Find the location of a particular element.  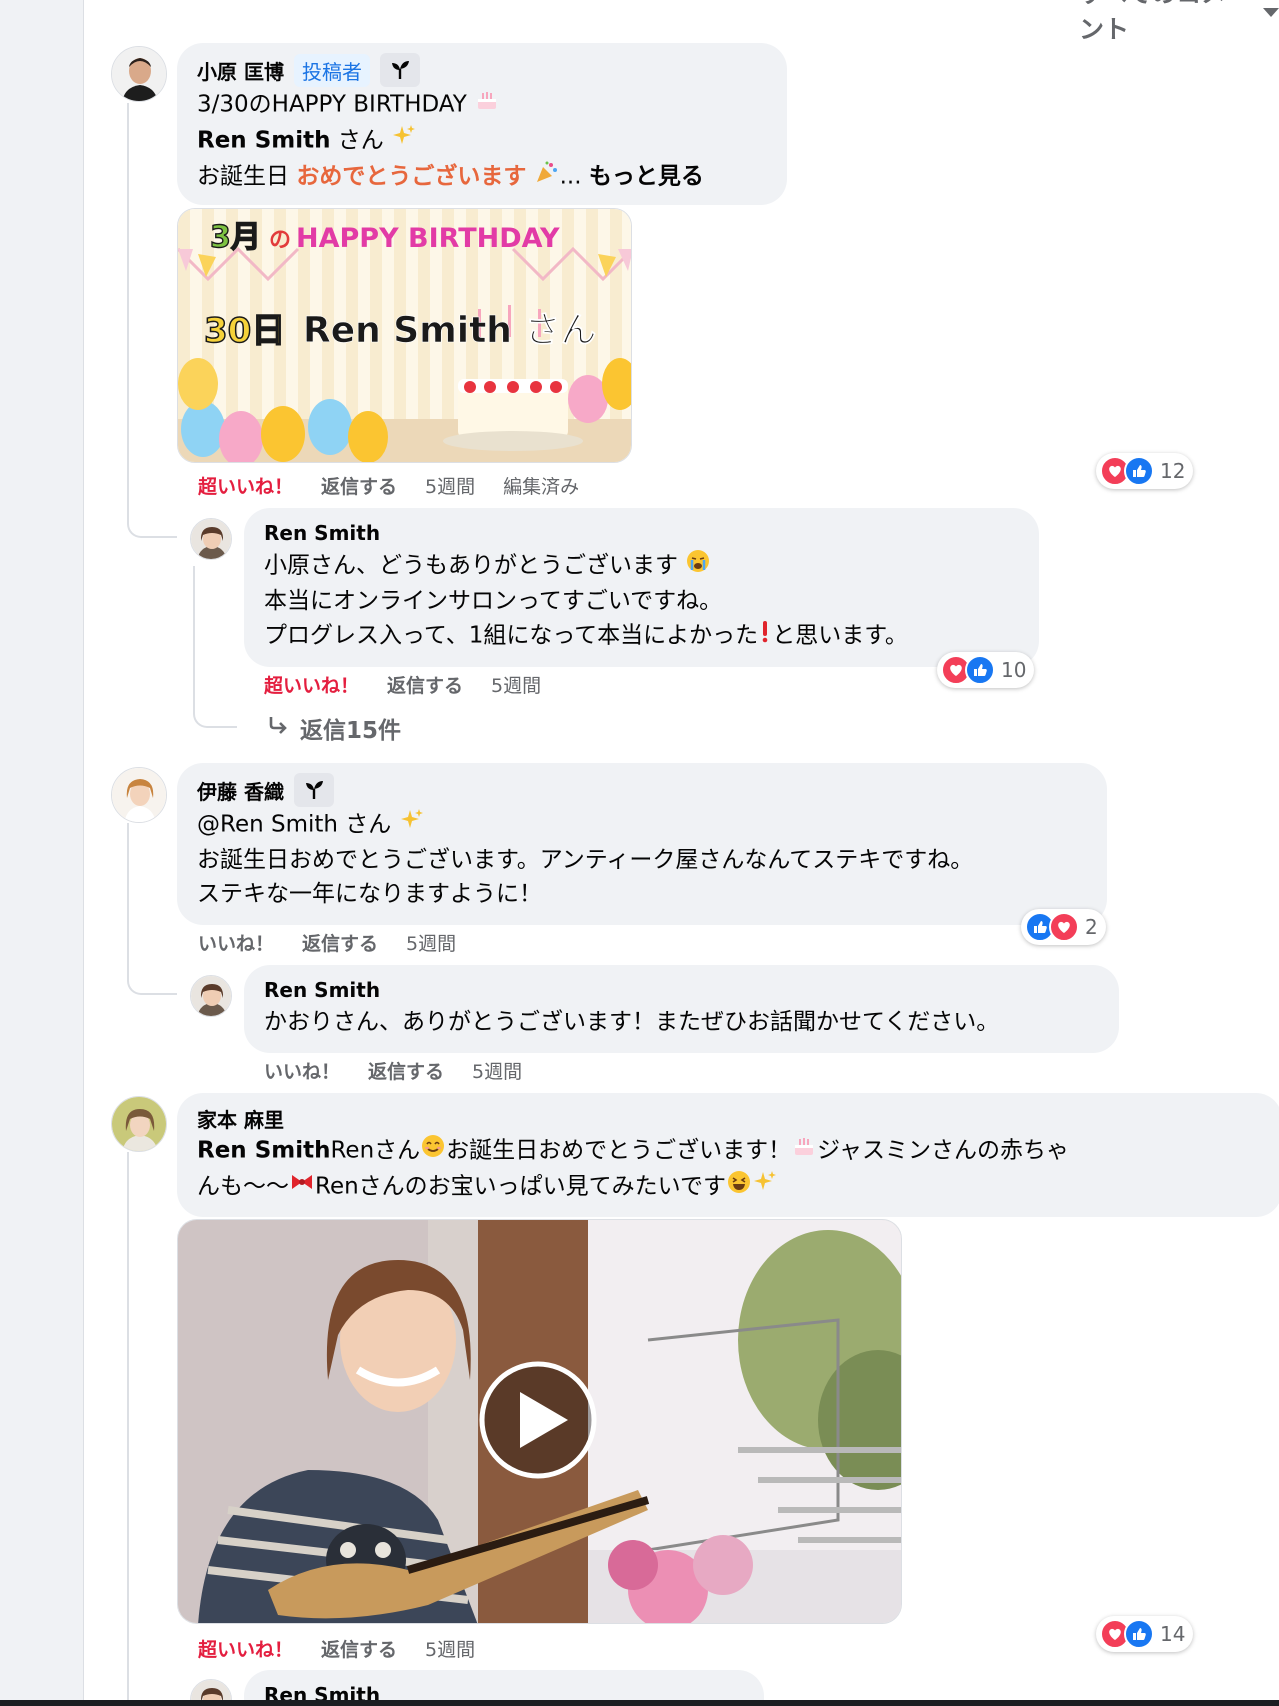

comment-text: ジャスミンさんの赤ちゃ is located at coordinates (943, 1150).